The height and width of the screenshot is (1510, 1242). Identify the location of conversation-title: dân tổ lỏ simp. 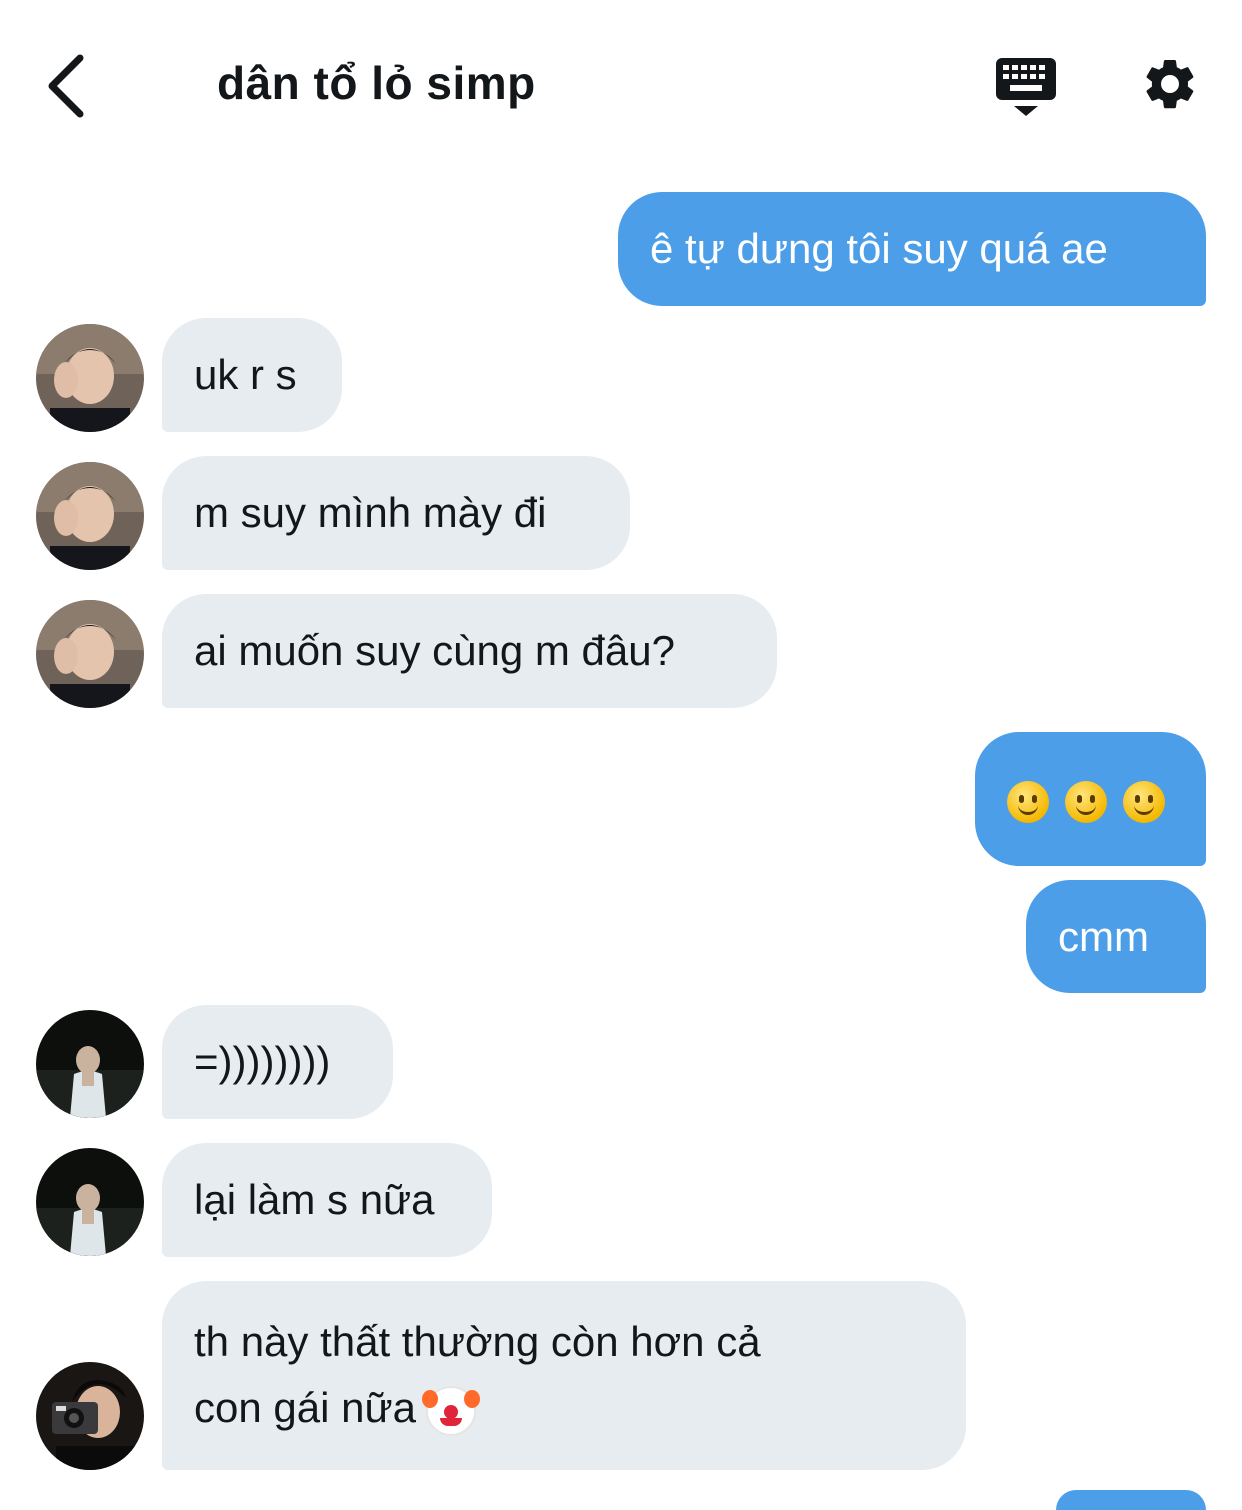
(376, 83).